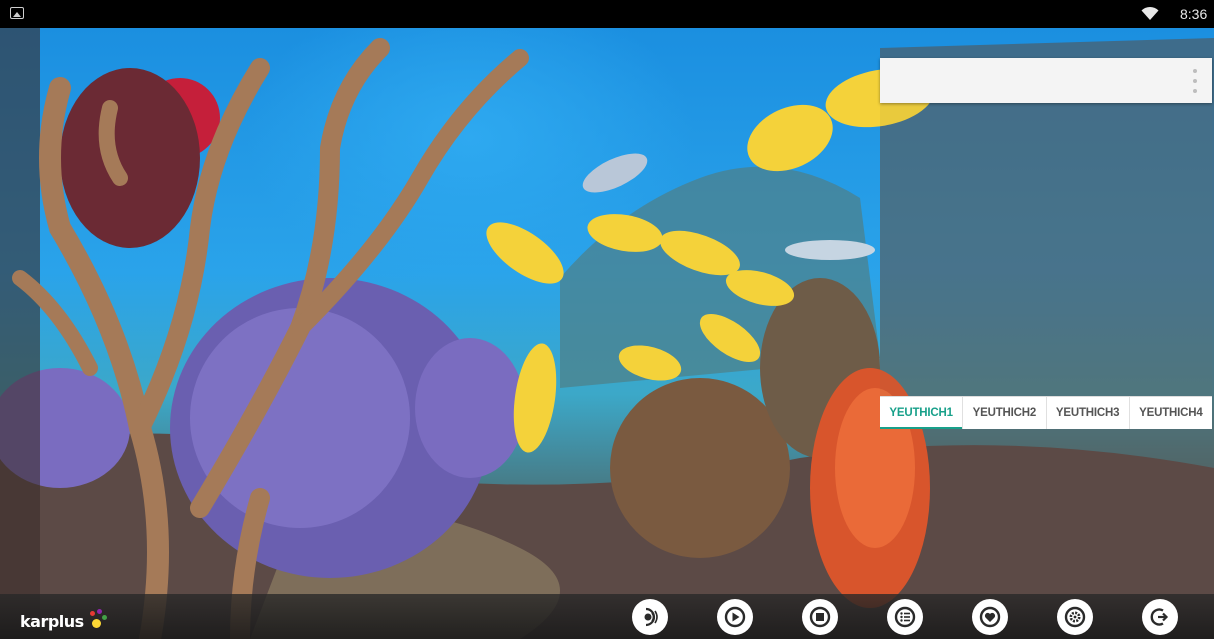 Image resolution: width=1214 pixels, height=639 pixels. What do you see at coordinates (607, 616) in the screenshot?
I see `control-bar: karplus` at bounding box center [607, 616].